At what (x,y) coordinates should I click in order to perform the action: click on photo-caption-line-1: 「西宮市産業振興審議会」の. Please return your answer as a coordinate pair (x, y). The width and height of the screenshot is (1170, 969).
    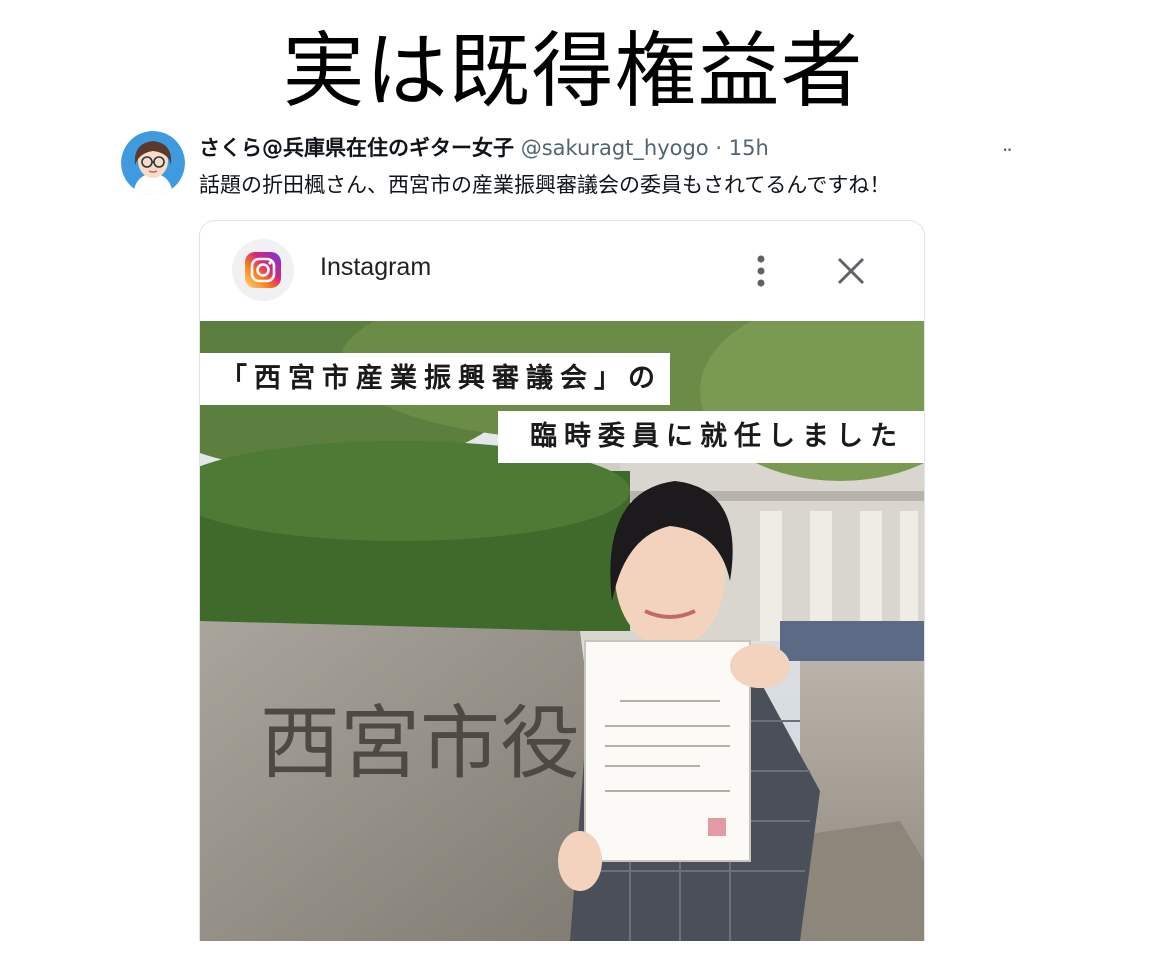
    Looking at the image, I should click on (435, 379).